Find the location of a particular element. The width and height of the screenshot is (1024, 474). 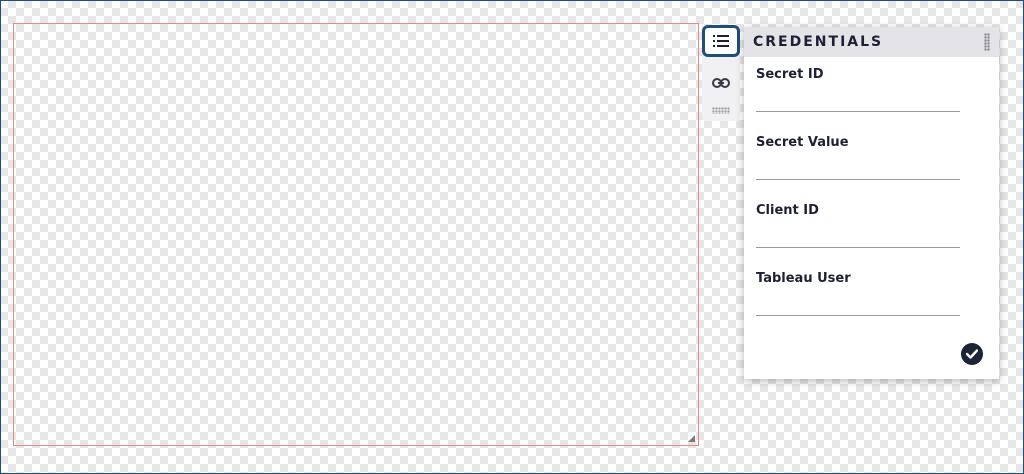

secret-id-field: Secret ID is located at coordinates (858, 89).